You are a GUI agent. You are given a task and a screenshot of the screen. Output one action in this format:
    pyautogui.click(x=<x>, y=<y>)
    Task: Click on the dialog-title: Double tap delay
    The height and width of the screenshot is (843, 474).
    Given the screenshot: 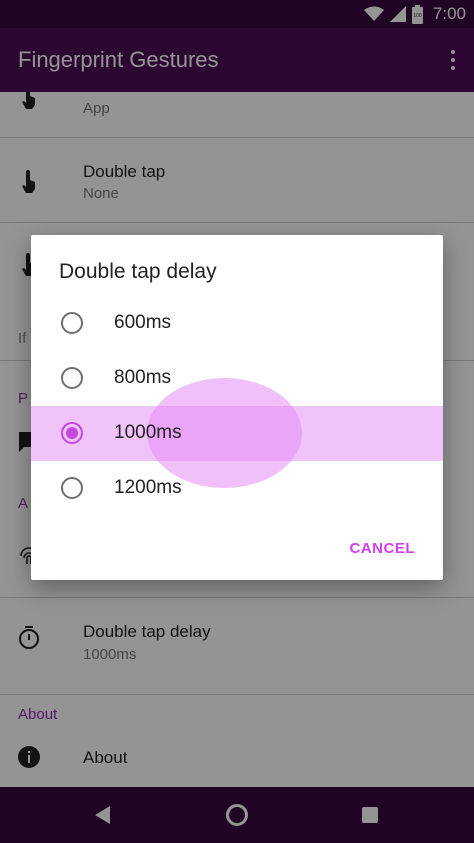 What is the action you would take?
    pyautogui.click(x=138, y=271)
    